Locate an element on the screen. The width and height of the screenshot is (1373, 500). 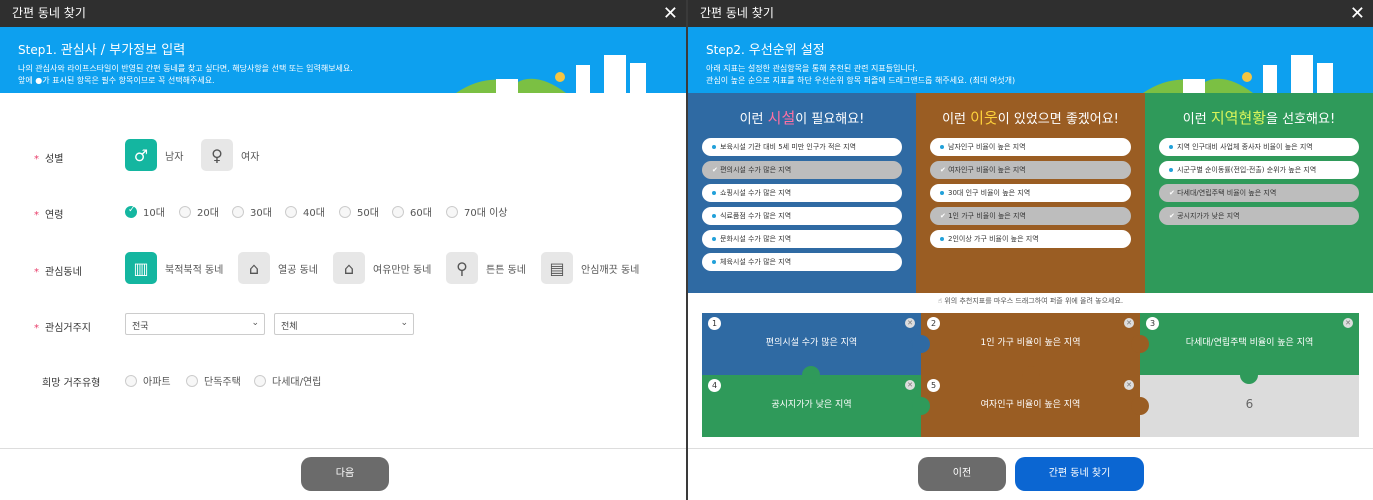
window-title: 간편 동네 찾기 is located at coordinates (49, 13).